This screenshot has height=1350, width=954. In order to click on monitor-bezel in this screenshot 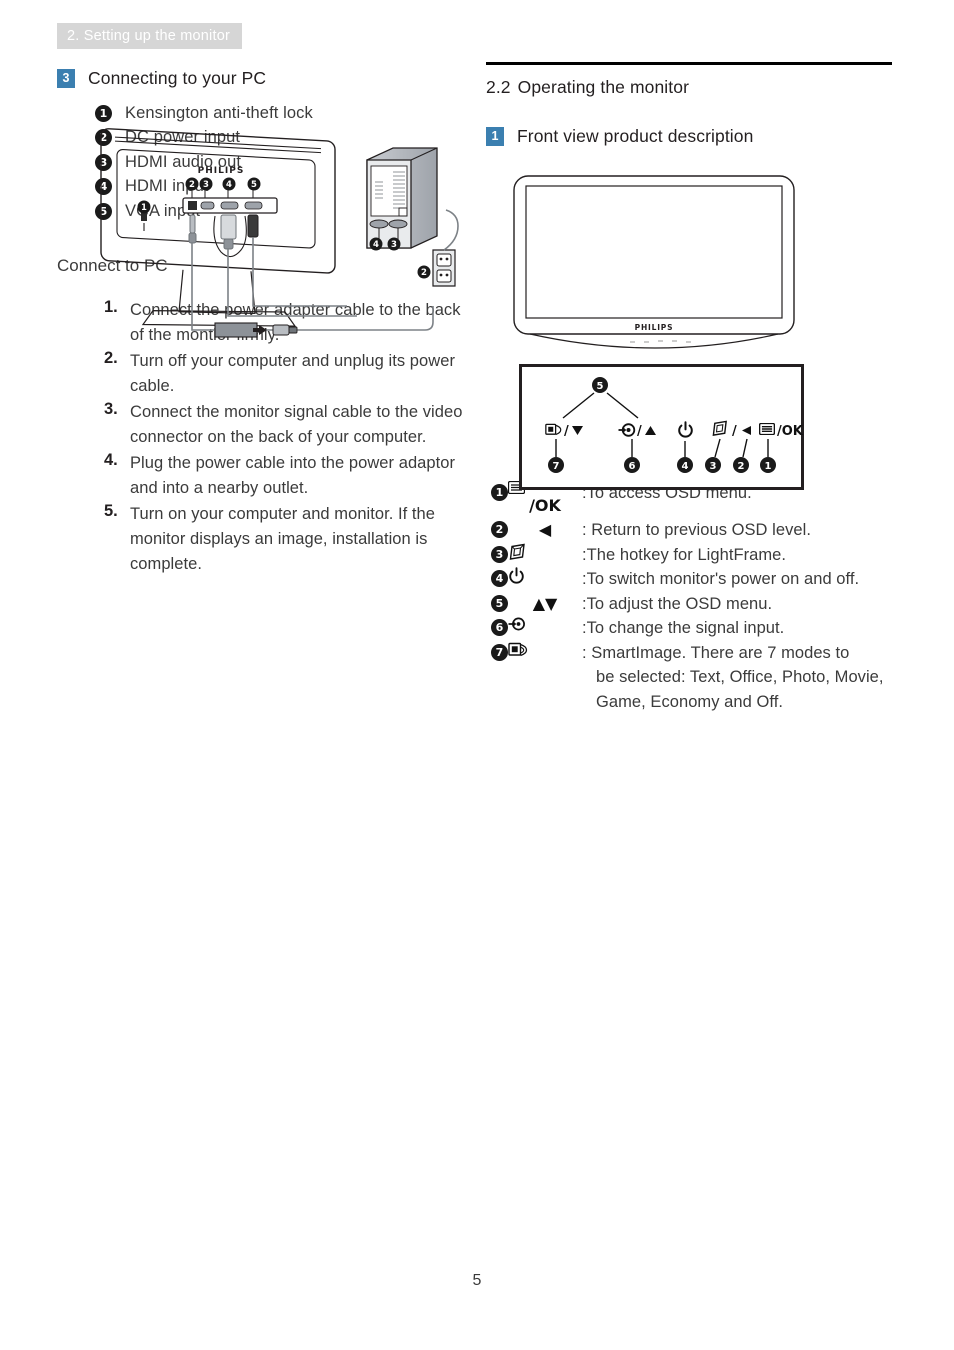, I will do `click(654, 255)`.